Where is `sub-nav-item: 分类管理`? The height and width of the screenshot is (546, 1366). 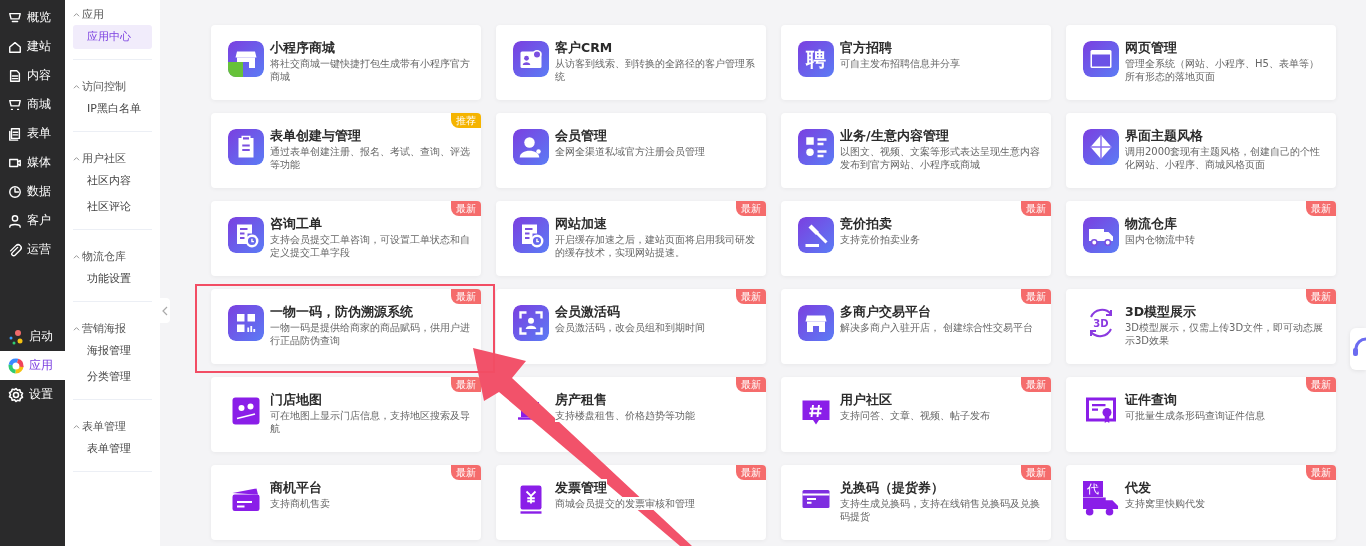
sub-nav-item: 分类管理 is located at coordinates (112, 377).